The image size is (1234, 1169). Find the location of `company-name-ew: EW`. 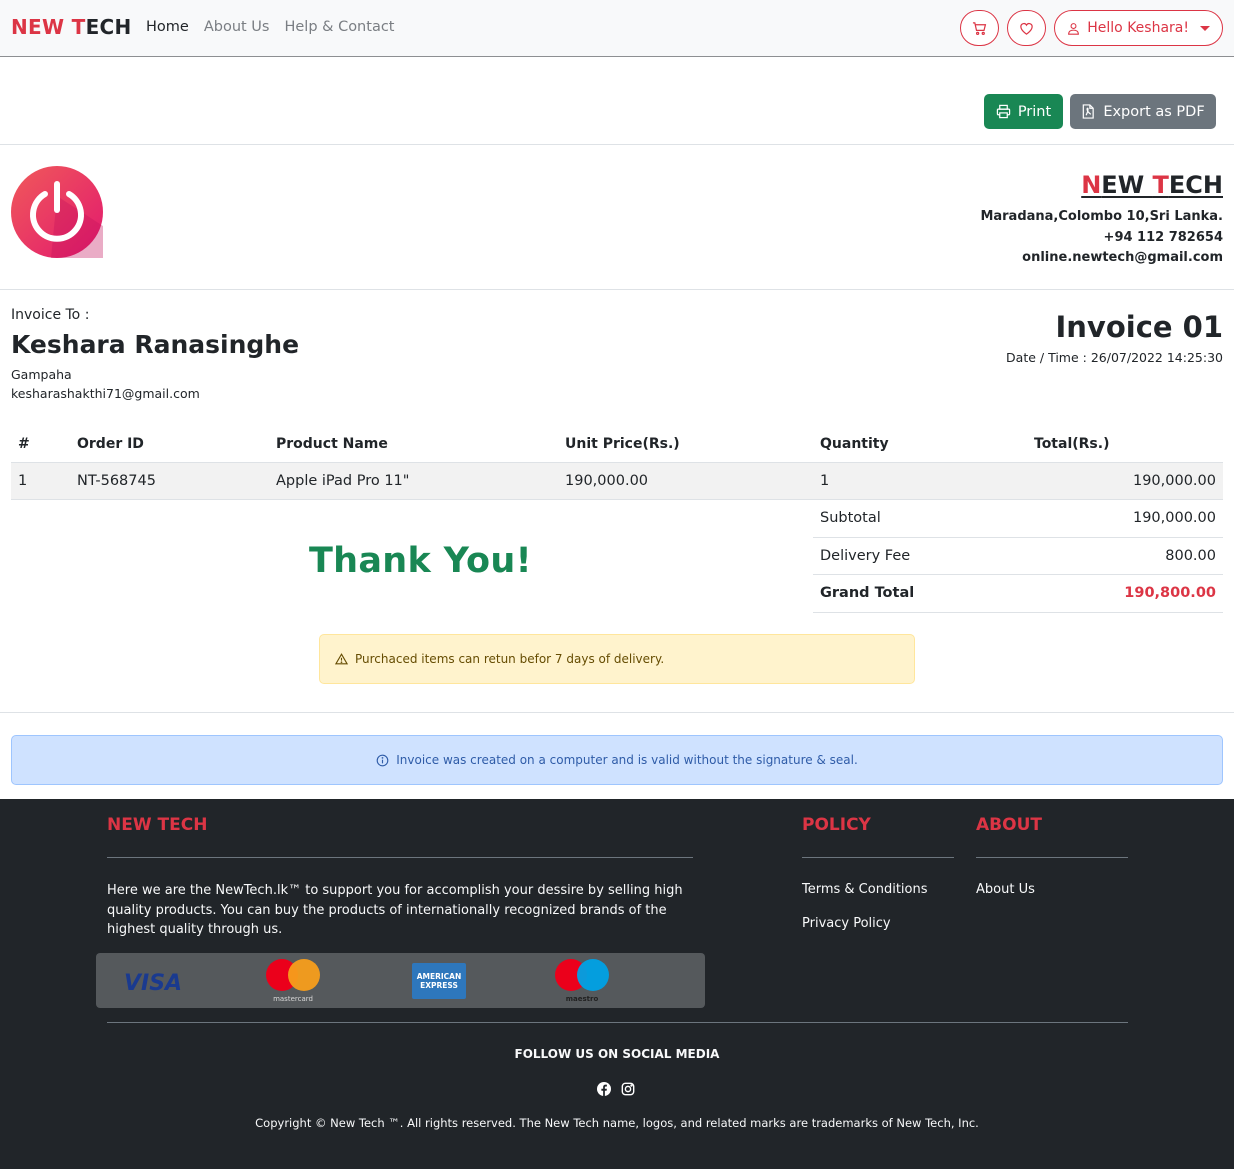

company-name-ew: EW is located at coordinates (1127, 185).